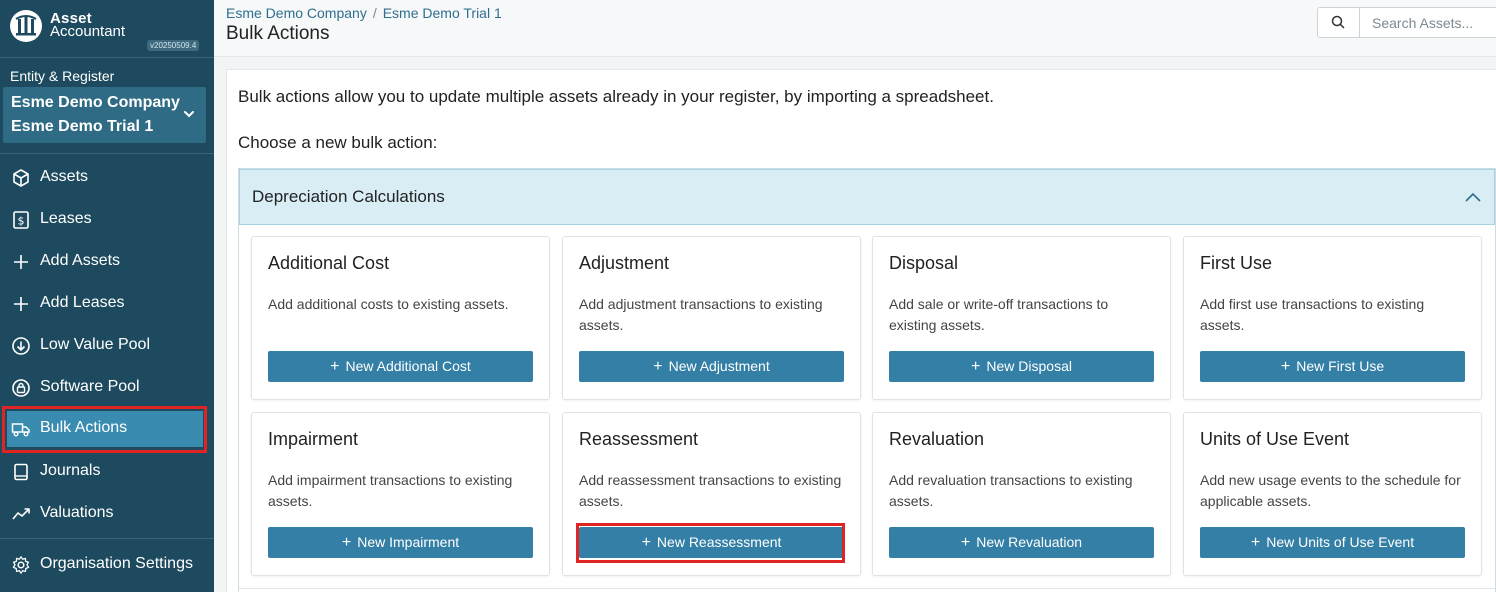 The height and width of the screenshot is (592, 1496). I want to click on version-badge: v20250509.4, so click(173, 45).